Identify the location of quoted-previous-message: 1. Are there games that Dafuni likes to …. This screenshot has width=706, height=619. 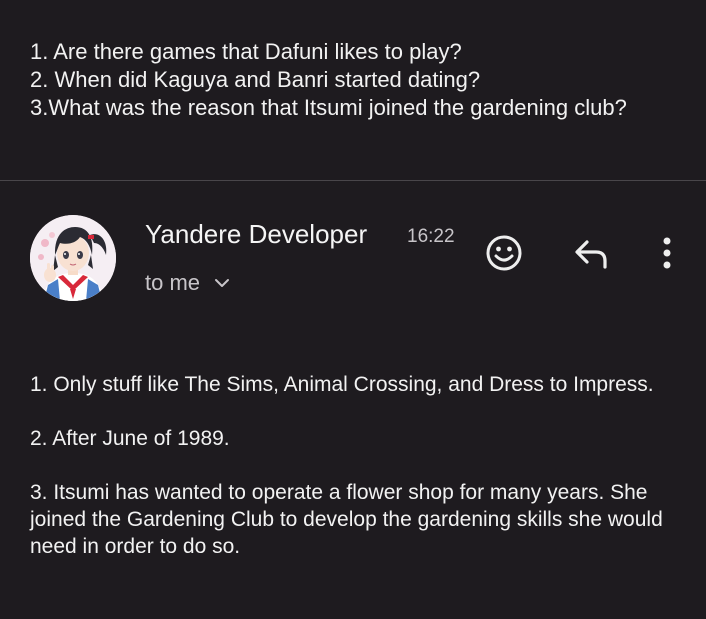
(355, 80).